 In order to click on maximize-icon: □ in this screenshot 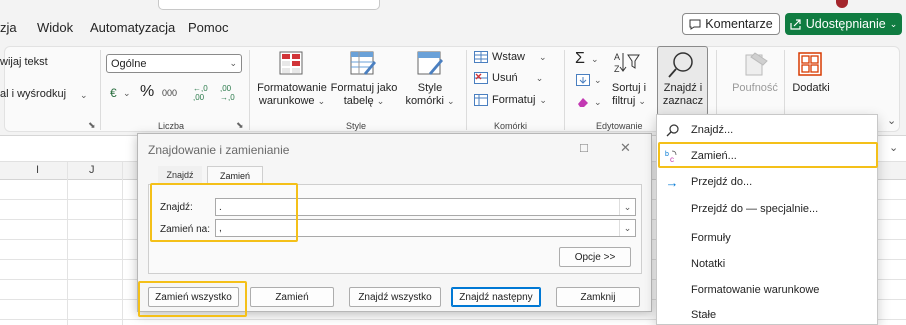, I will do `click(584, 147)`.